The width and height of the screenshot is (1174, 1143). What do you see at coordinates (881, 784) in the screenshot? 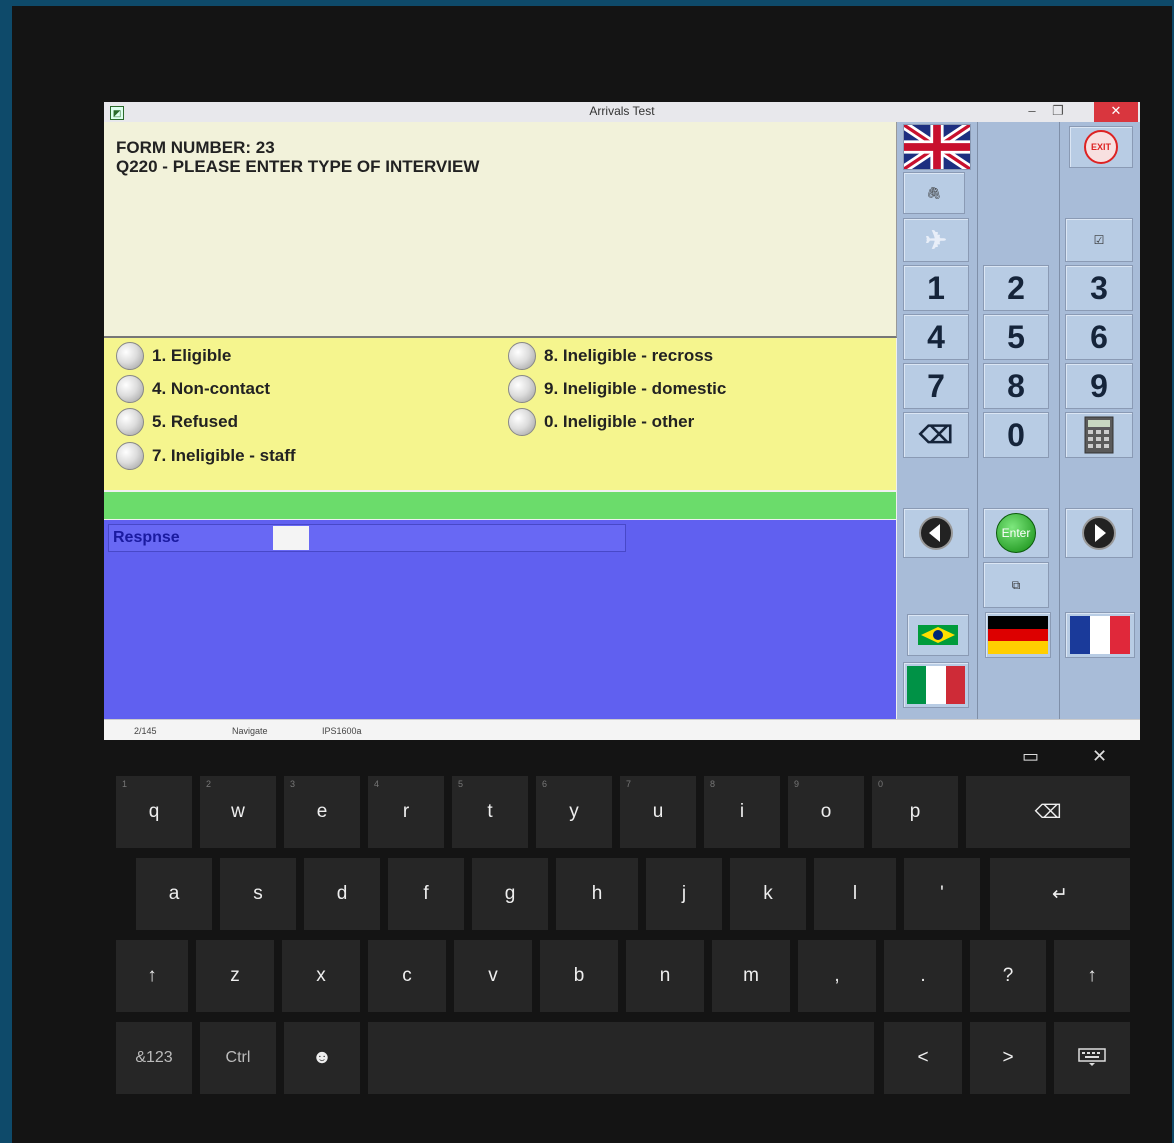
I see `key-hint: 0` at bounding box center [881, 784].